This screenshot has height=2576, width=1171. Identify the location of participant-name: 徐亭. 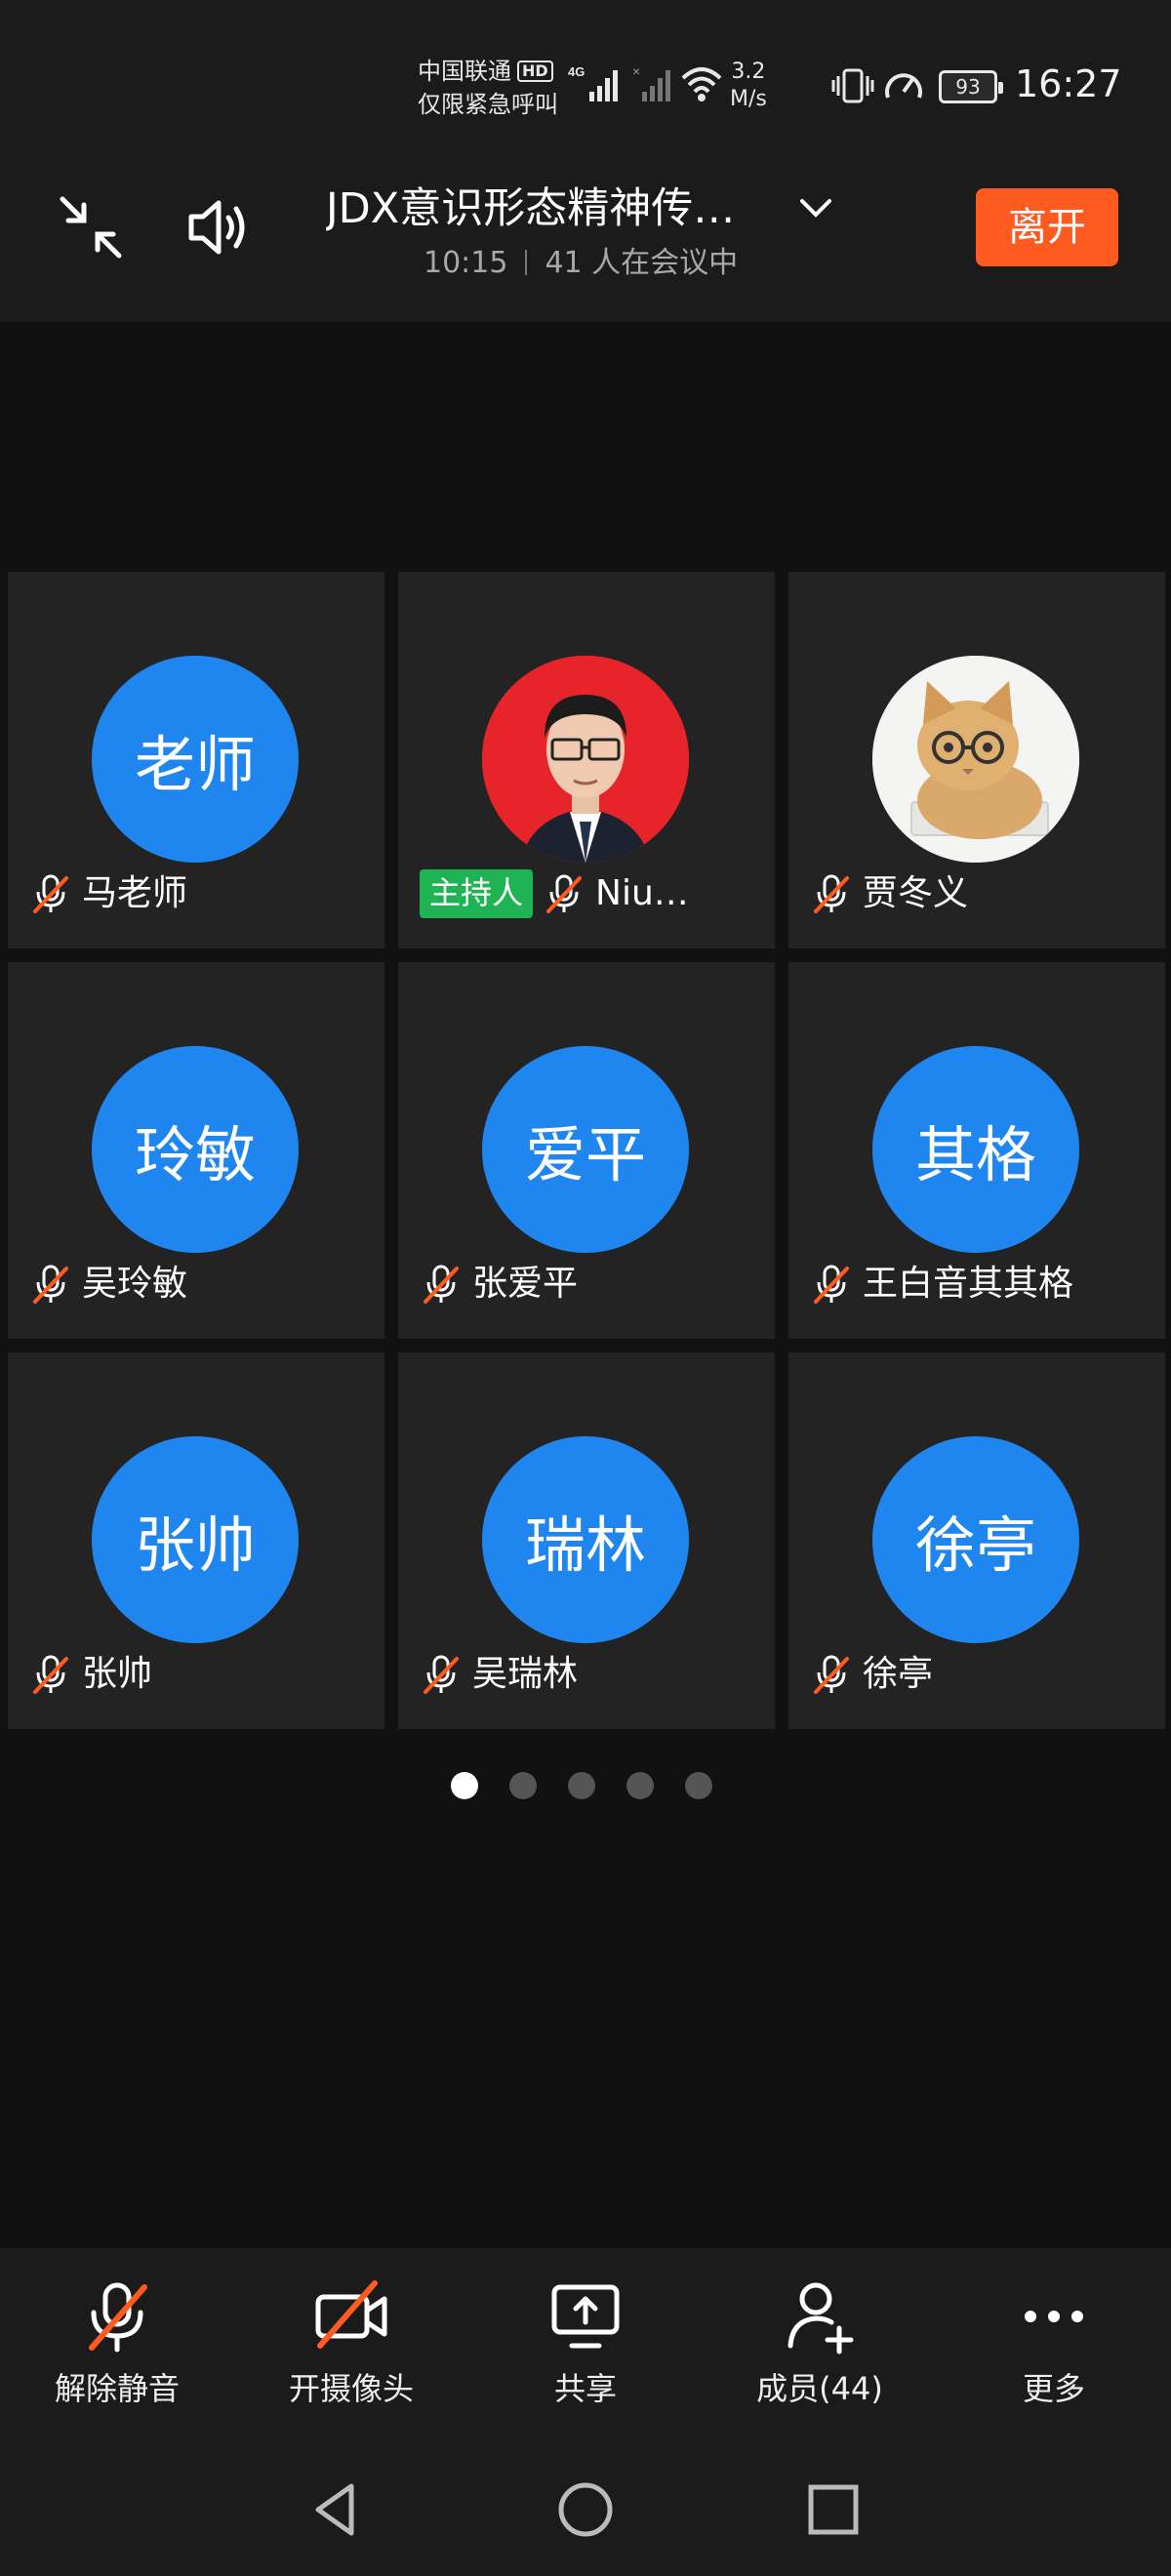
(898, 1674).